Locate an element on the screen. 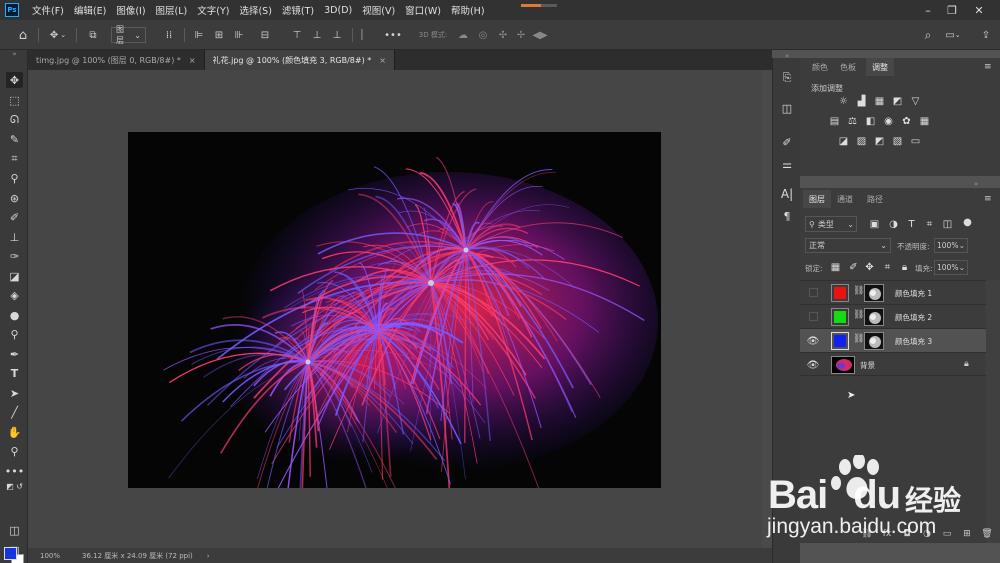 The image size is (1000, 563). lock-all-icon: 🔒︎ is located at coordinates (904, 267).